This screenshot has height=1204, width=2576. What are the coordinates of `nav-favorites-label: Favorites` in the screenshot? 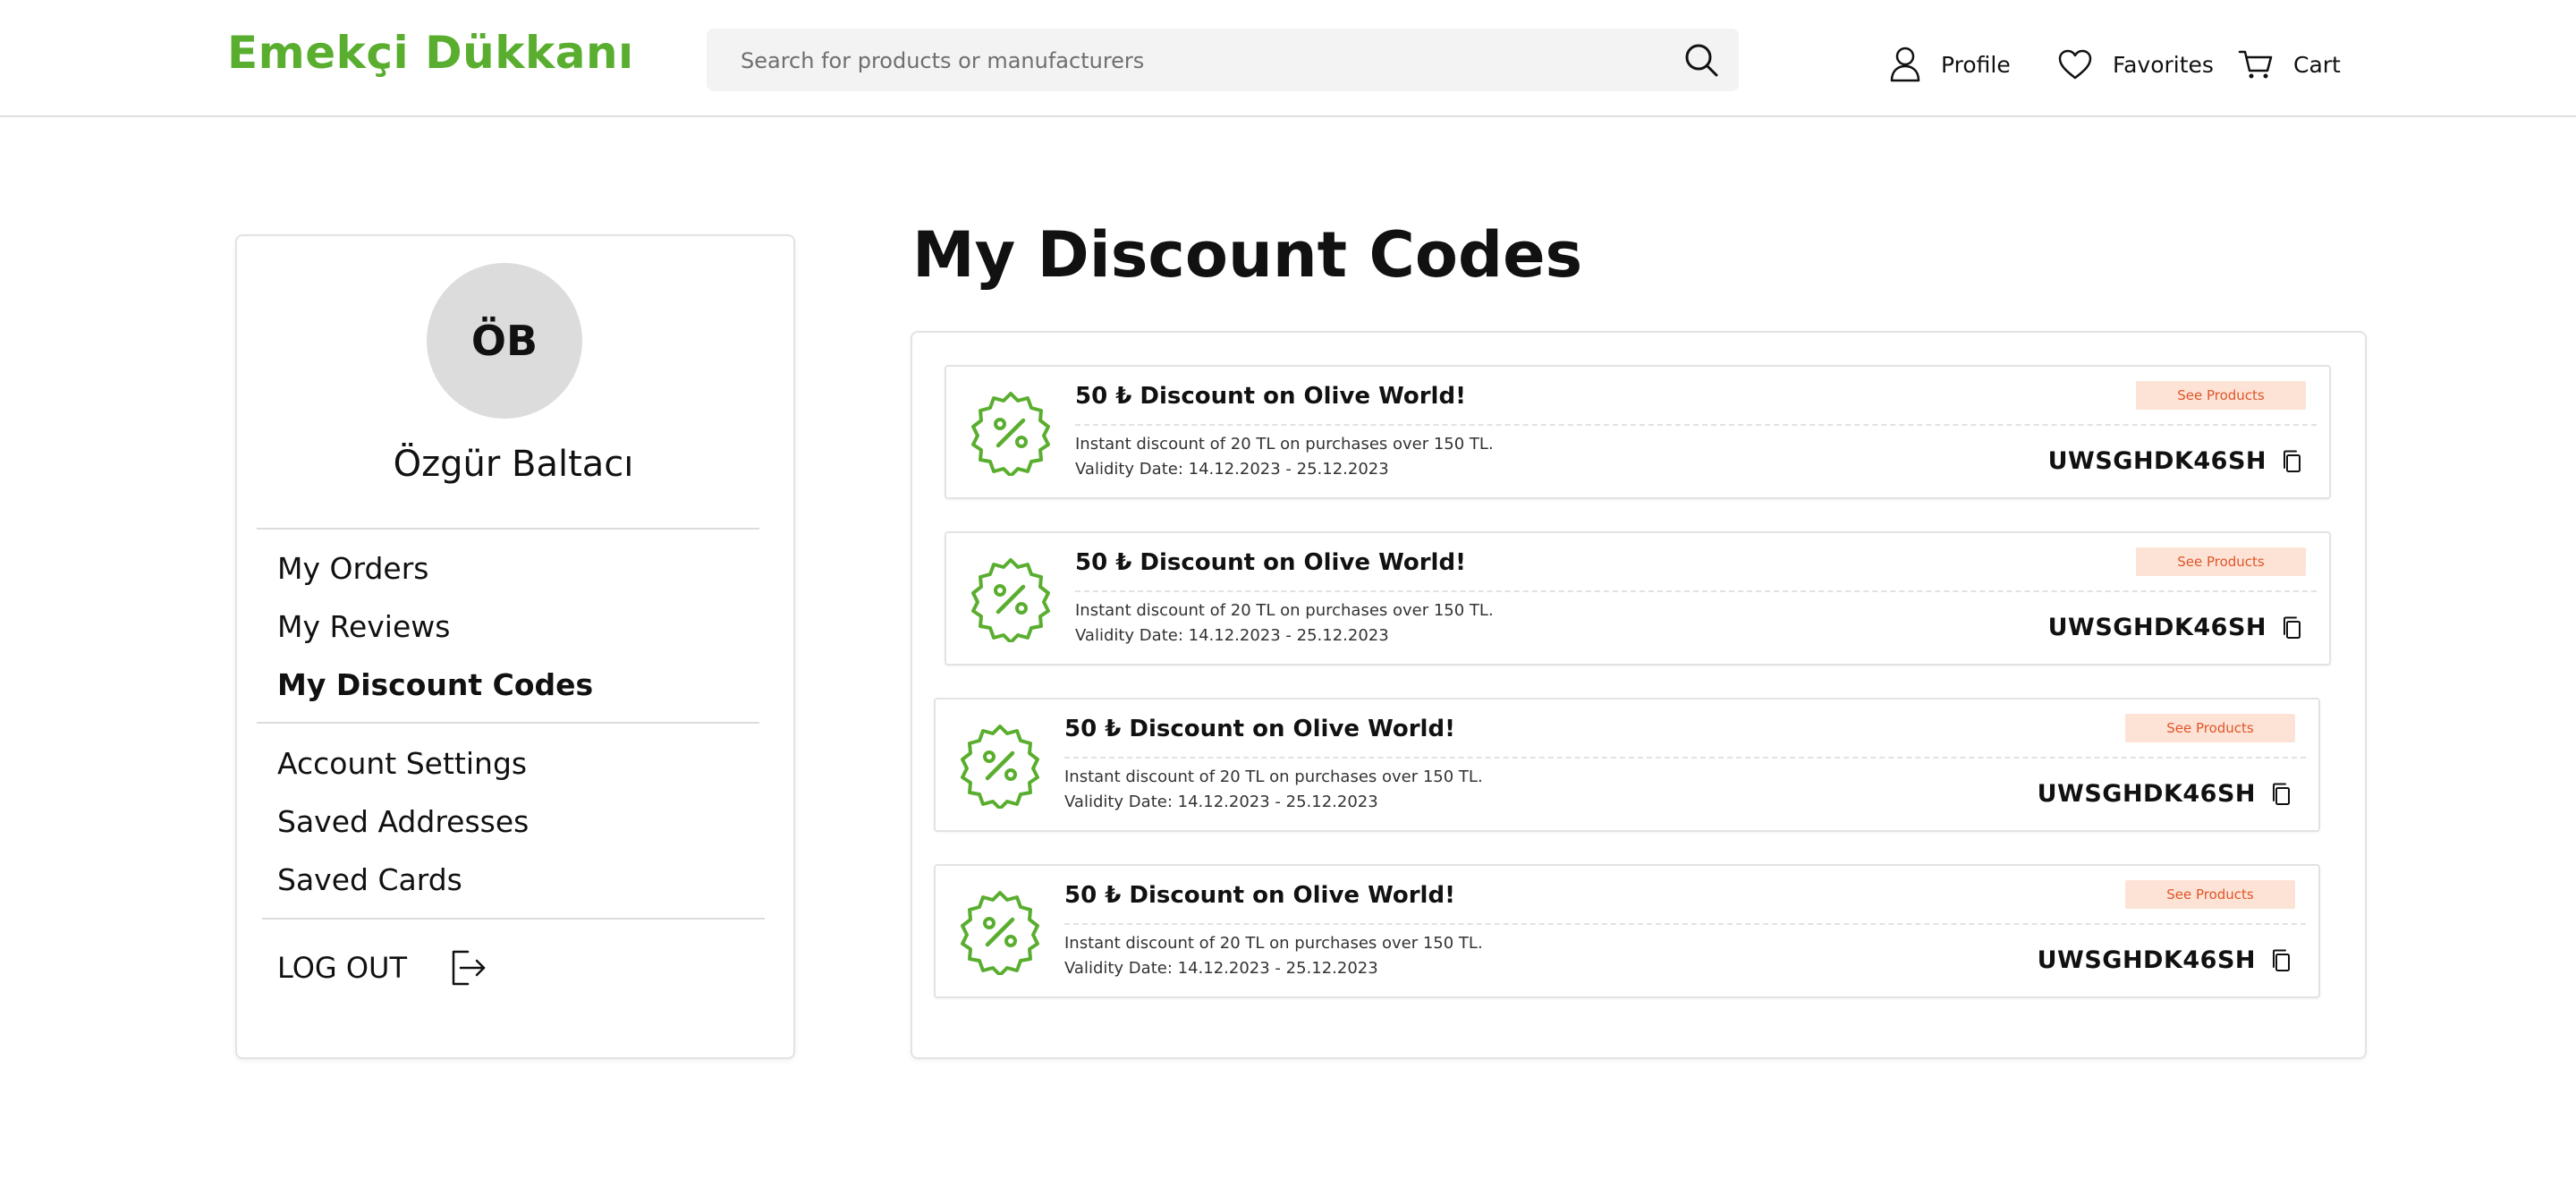 It's located at (2163, 64).